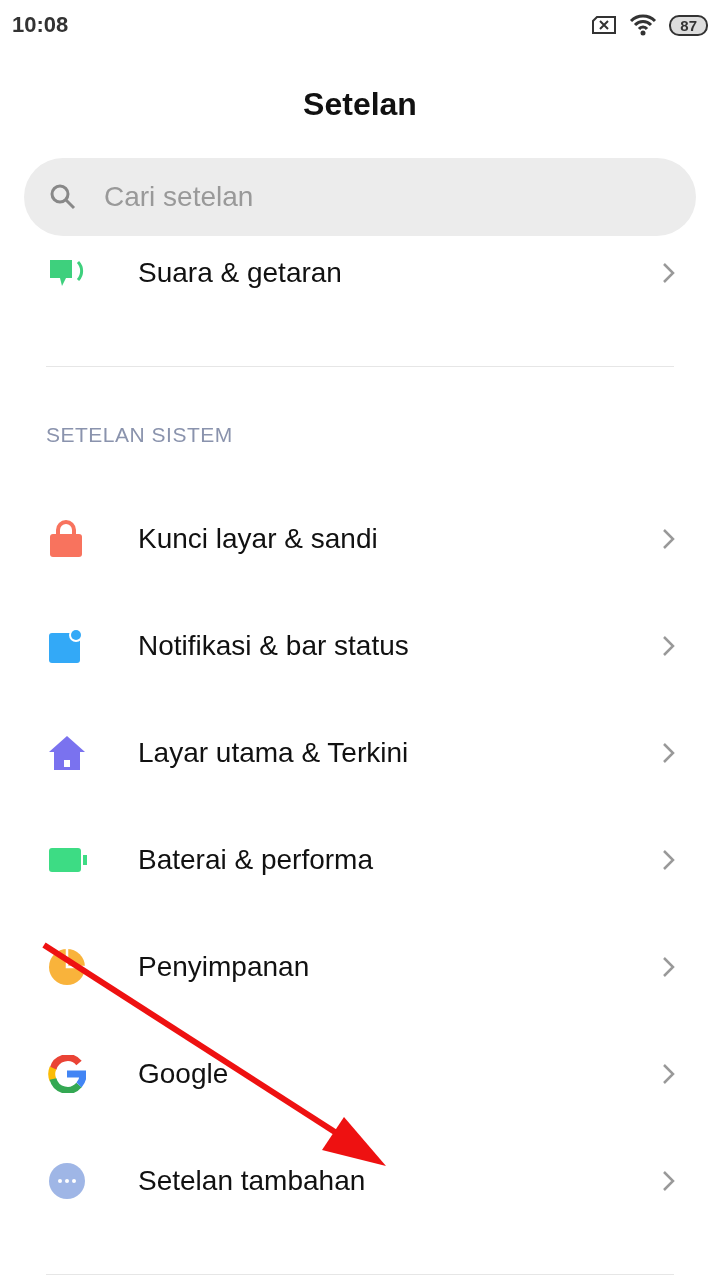  What do you see at coordinates (40, 25) in the screenshot?
I see `status-time: 10:08` at bounding box center [40, 25].